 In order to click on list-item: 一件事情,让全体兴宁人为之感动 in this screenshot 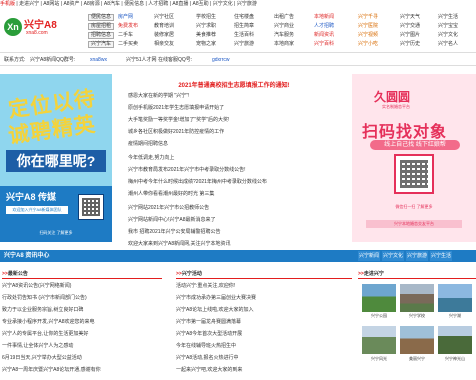, I will do `click(82, 345)`.